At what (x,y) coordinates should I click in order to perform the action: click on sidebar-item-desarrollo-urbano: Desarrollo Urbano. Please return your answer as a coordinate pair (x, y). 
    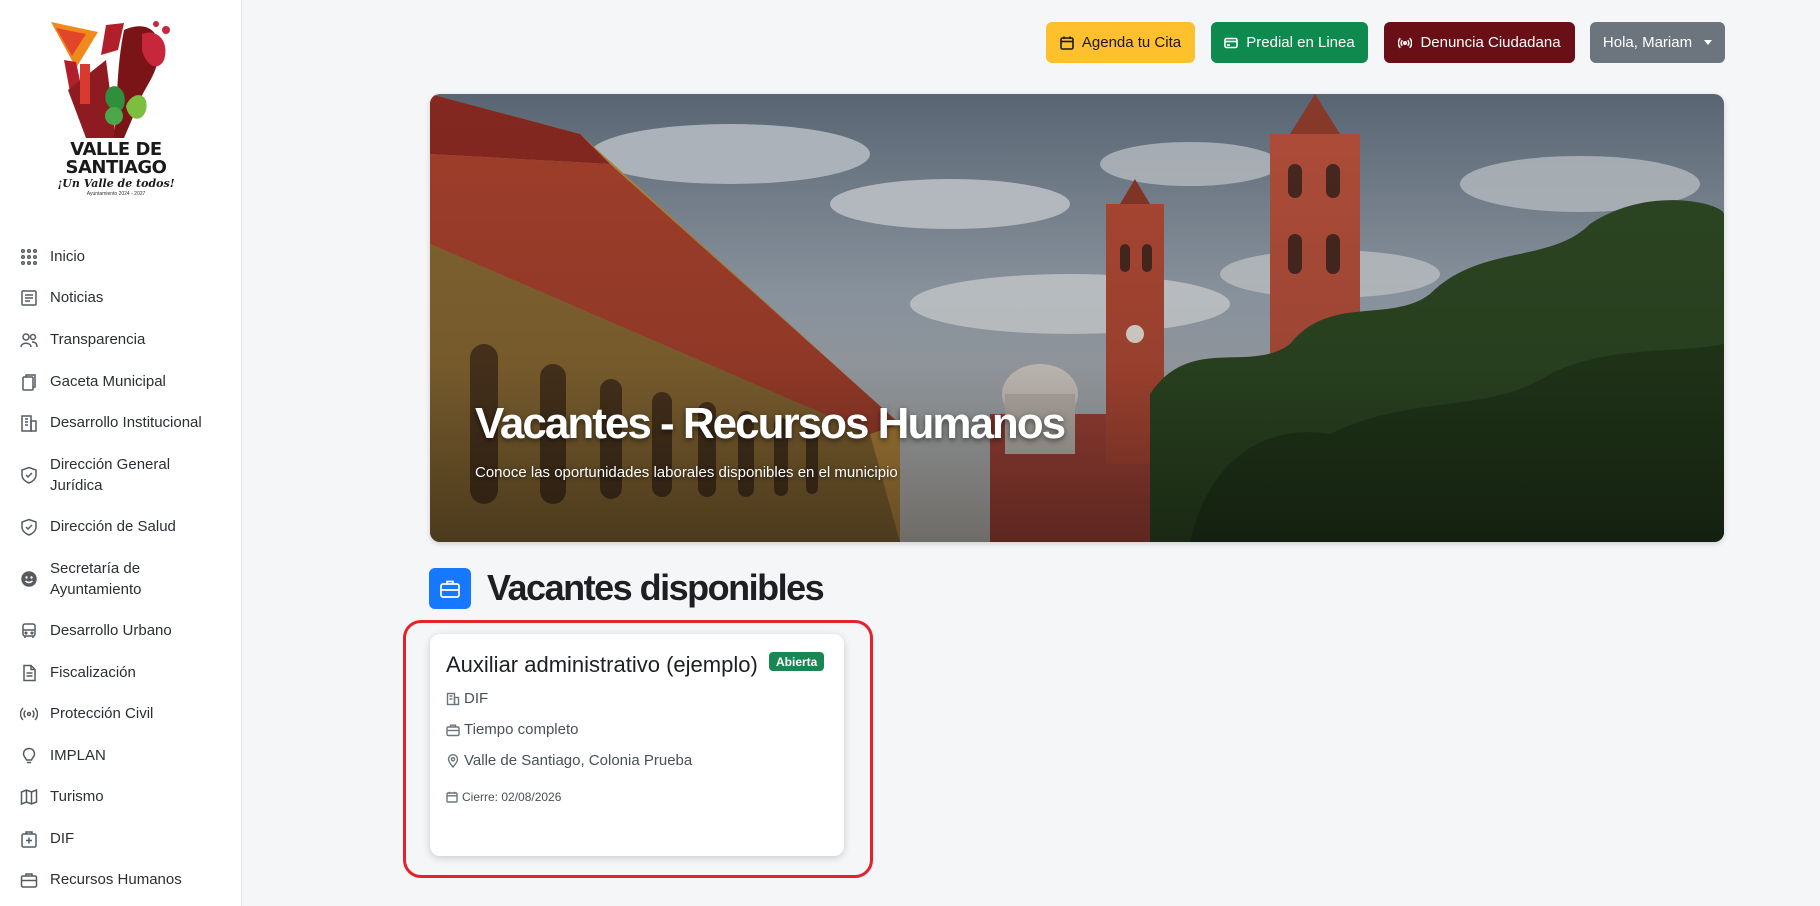
    Looking at the image, I should click on (125, 630).